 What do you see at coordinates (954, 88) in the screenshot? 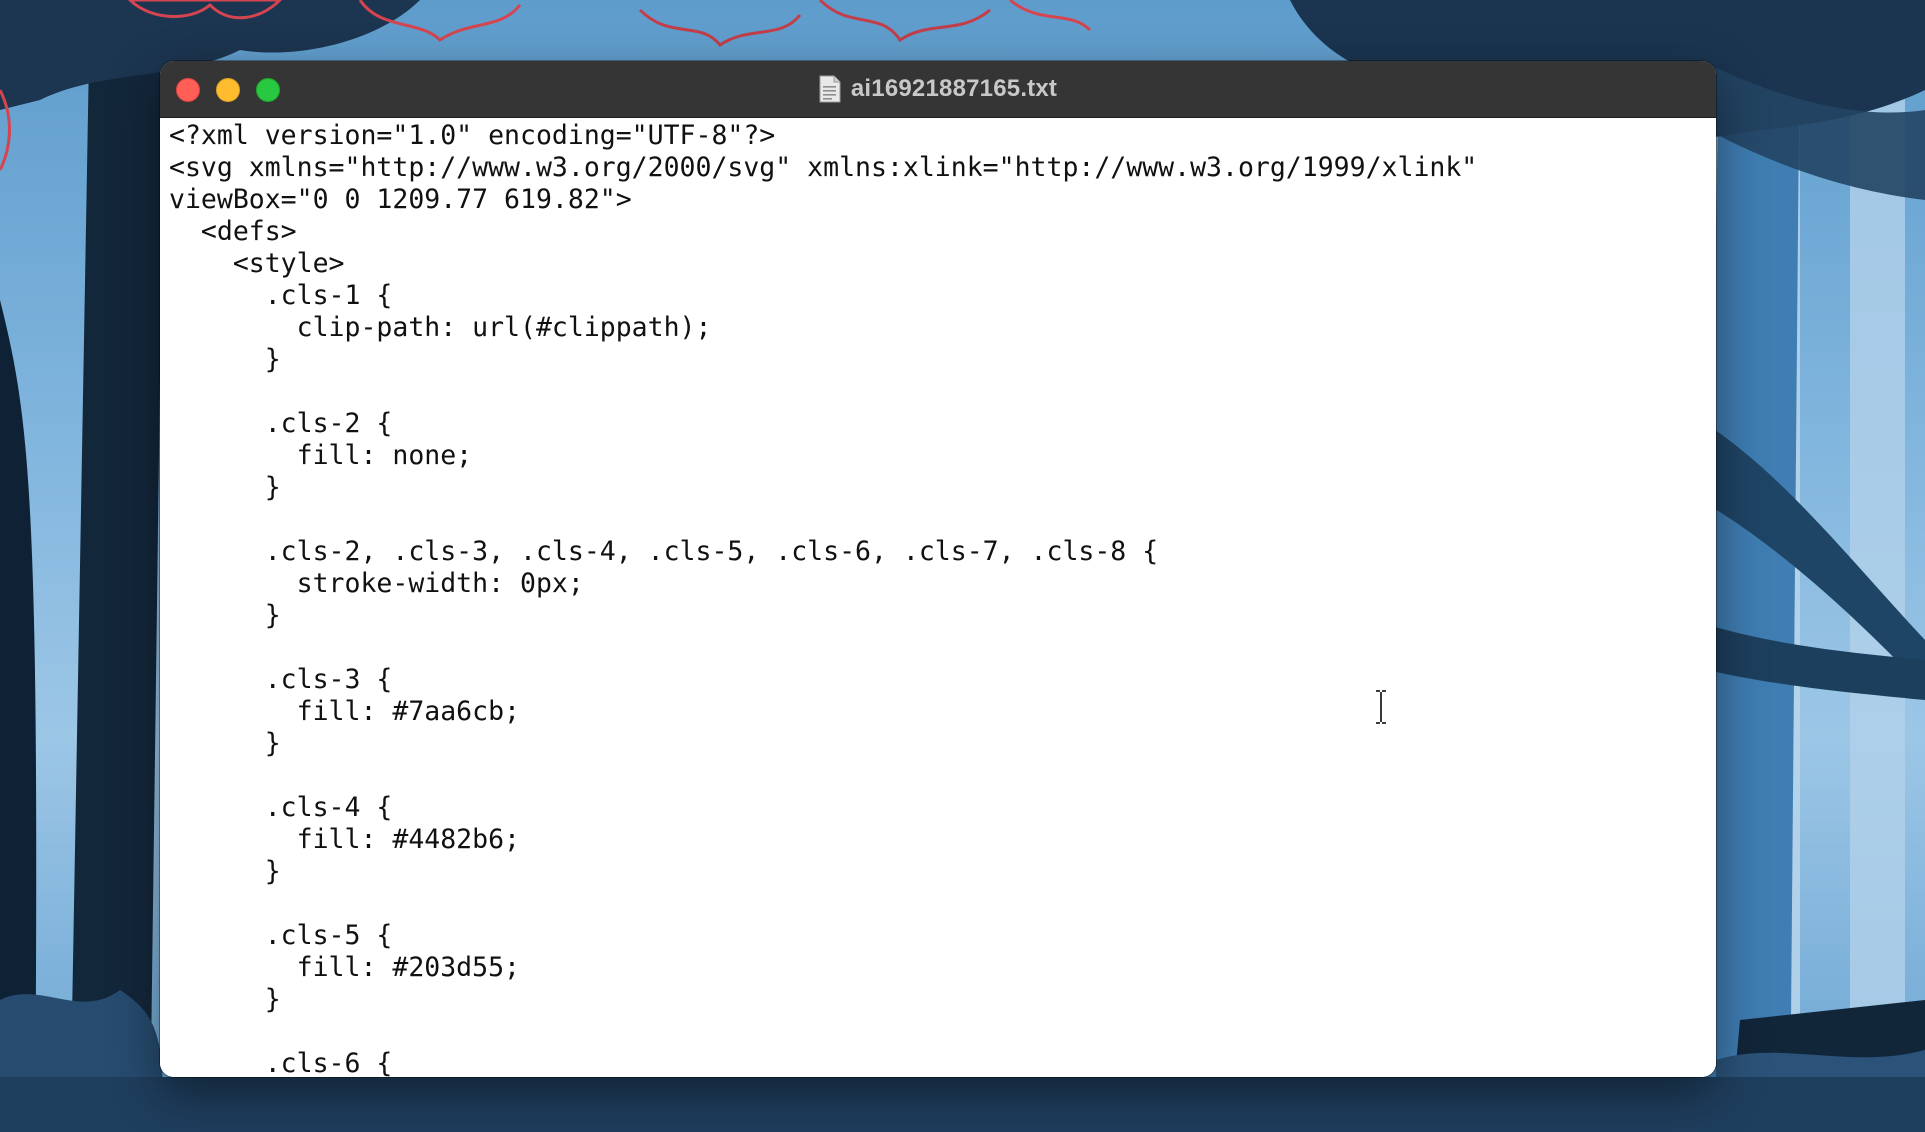
I see `window-title: ai16921887165.txt` at bounding box center [954, 88].